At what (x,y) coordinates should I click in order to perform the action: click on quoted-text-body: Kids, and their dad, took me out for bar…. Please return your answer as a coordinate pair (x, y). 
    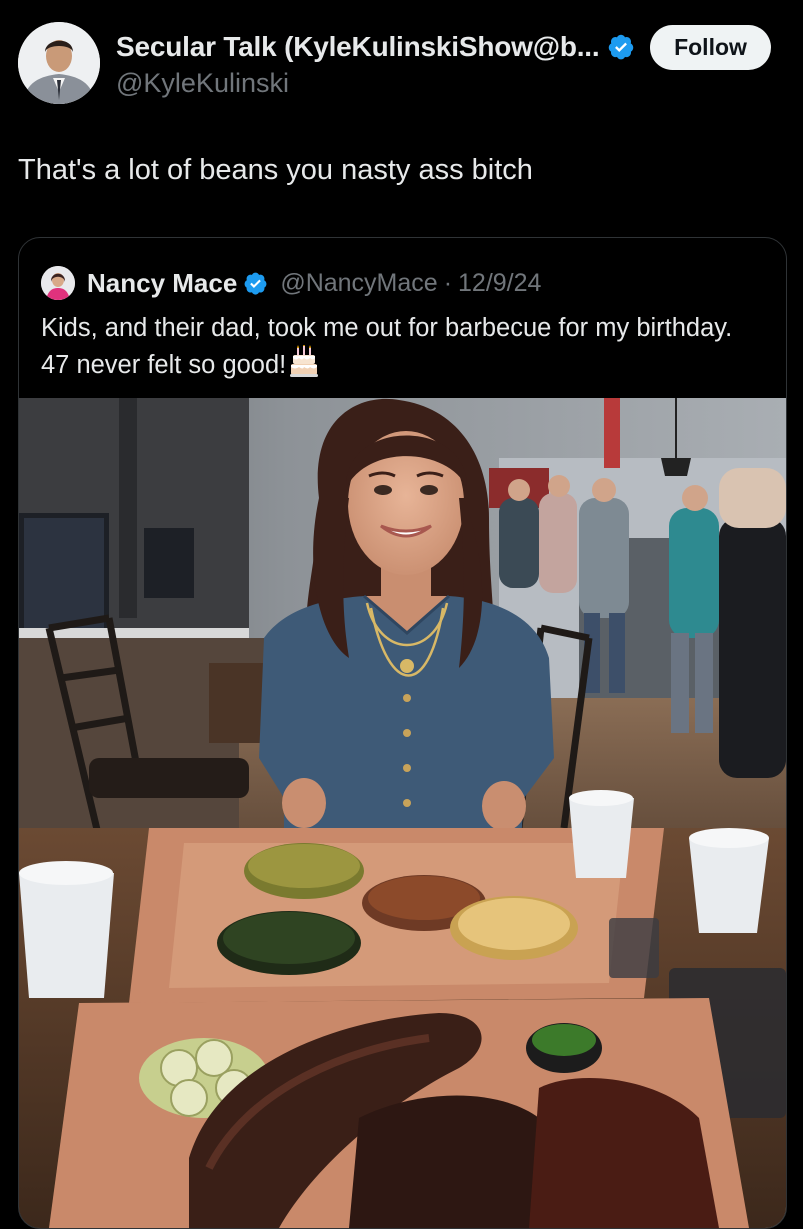
    Looking at the image, I should click on (387, 346).